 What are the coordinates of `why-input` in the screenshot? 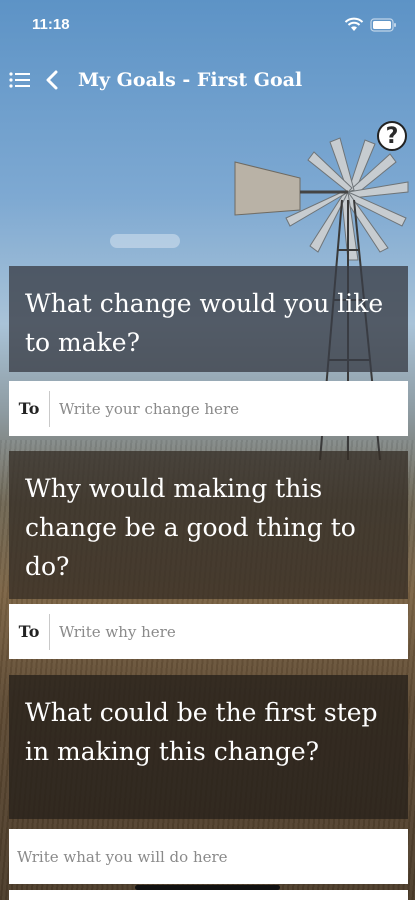 It's located at (229, 631).